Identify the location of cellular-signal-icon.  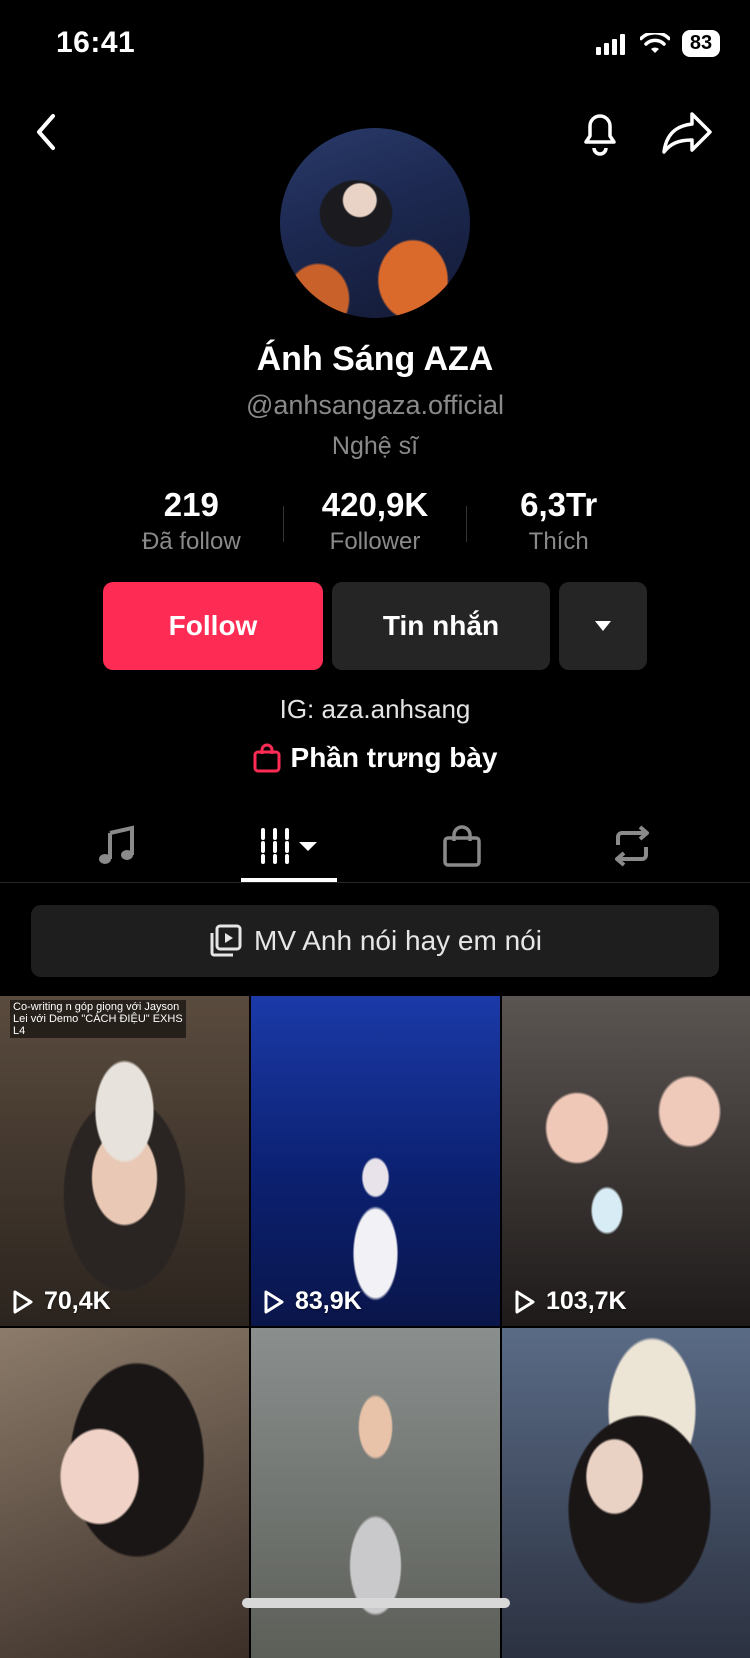
(610, 44).